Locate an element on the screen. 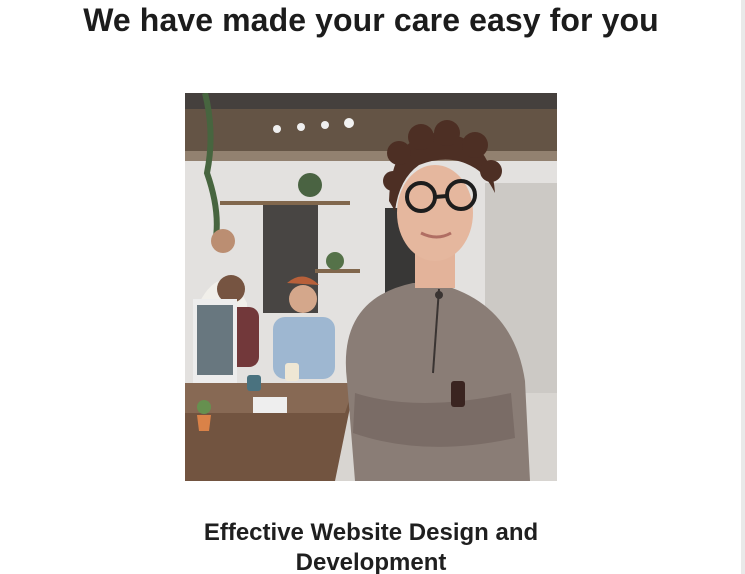  feature-title: Effective Website Design and Development is located at coordinates (371, 546).